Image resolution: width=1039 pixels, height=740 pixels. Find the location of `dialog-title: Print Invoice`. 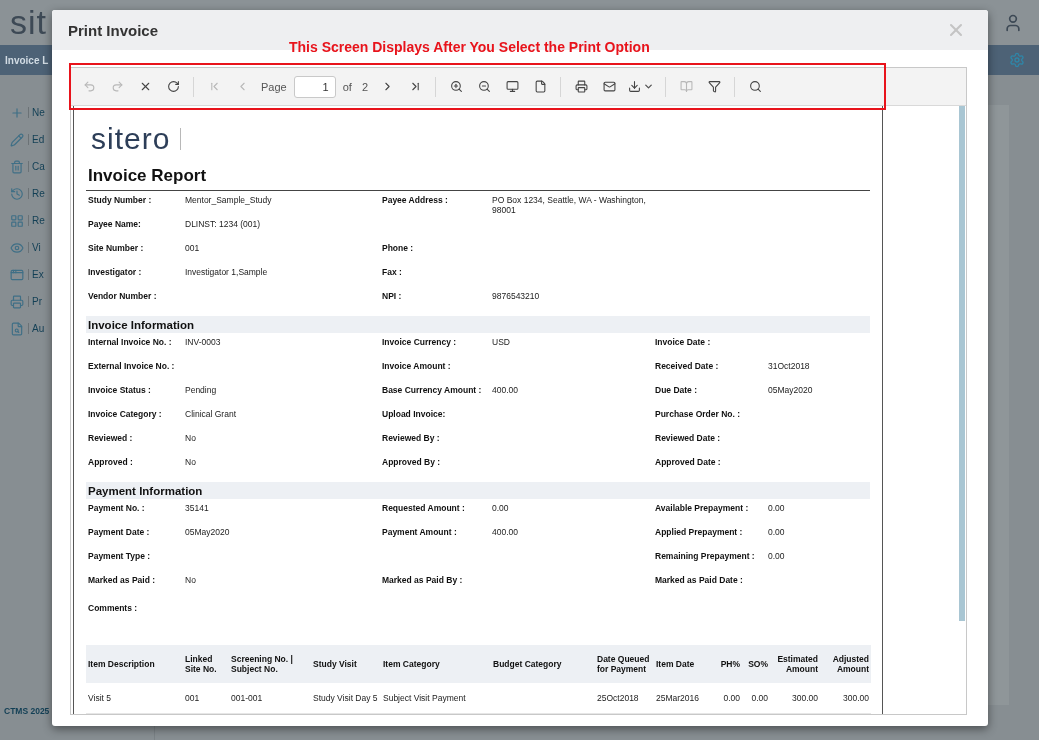

dialog-title: Print Invoice is located at coordinates (113, 30).